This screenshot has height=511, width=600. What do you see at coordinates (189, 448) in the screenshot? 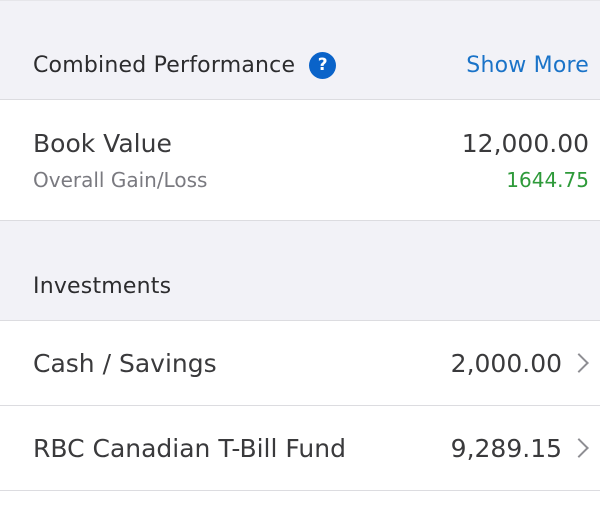
I see `investment-label: RBC Canadian T-Bill Fund` at bounding box center [189, 448].